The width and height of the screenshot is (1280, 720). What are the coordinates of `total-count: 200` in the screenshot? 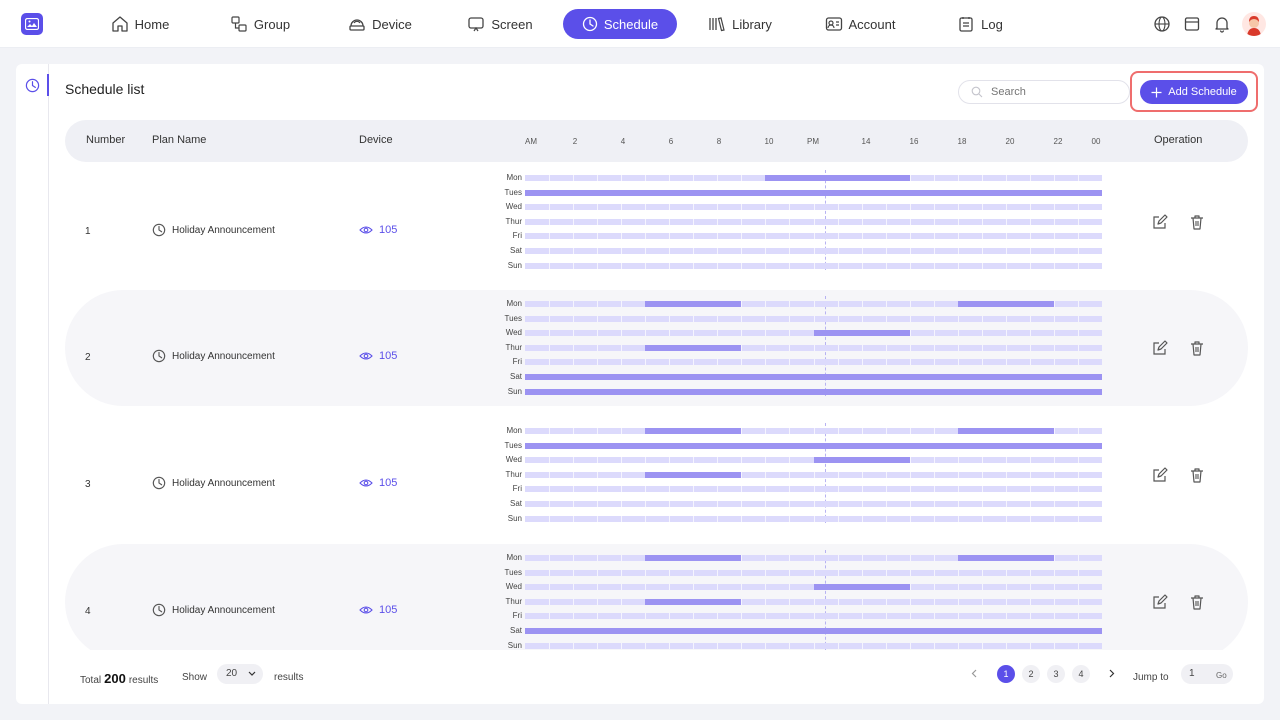 It's located at (115, 678).